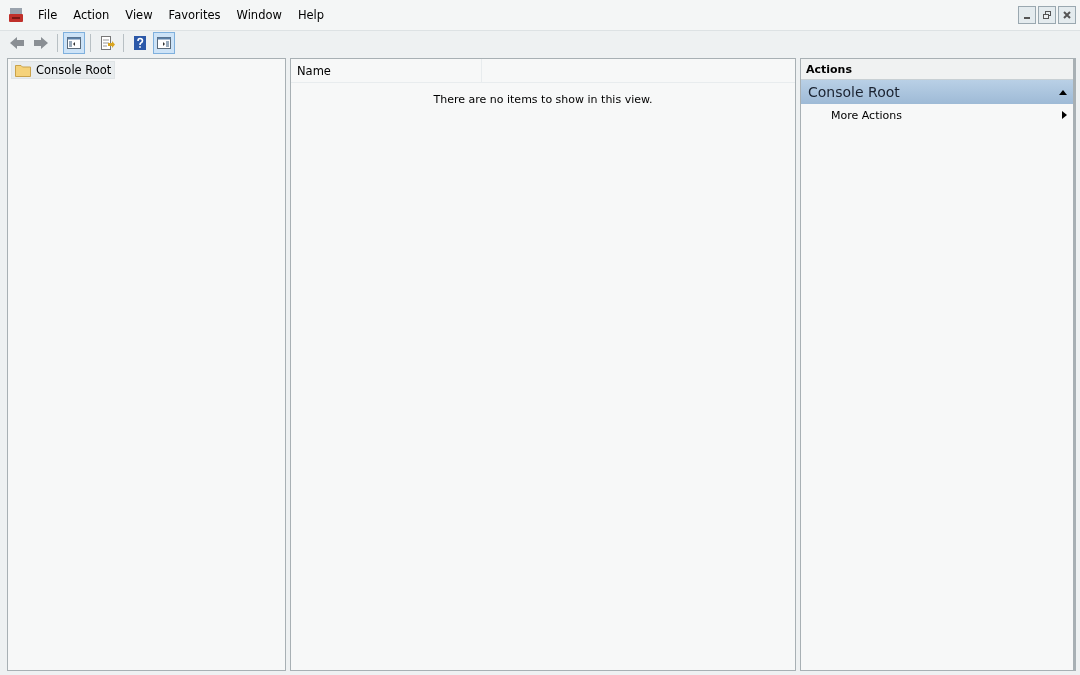 The width and height of the screenshot is (1080, 675). I want to click on submenu-arrow-icon, so click(1064, 115).